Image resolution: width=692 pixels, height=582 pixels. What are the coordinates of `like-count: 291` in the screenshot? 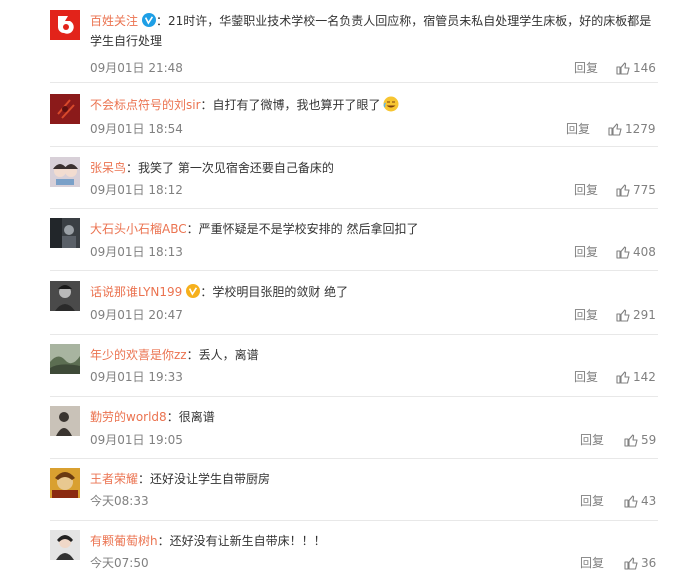 It's located at (644, 315).